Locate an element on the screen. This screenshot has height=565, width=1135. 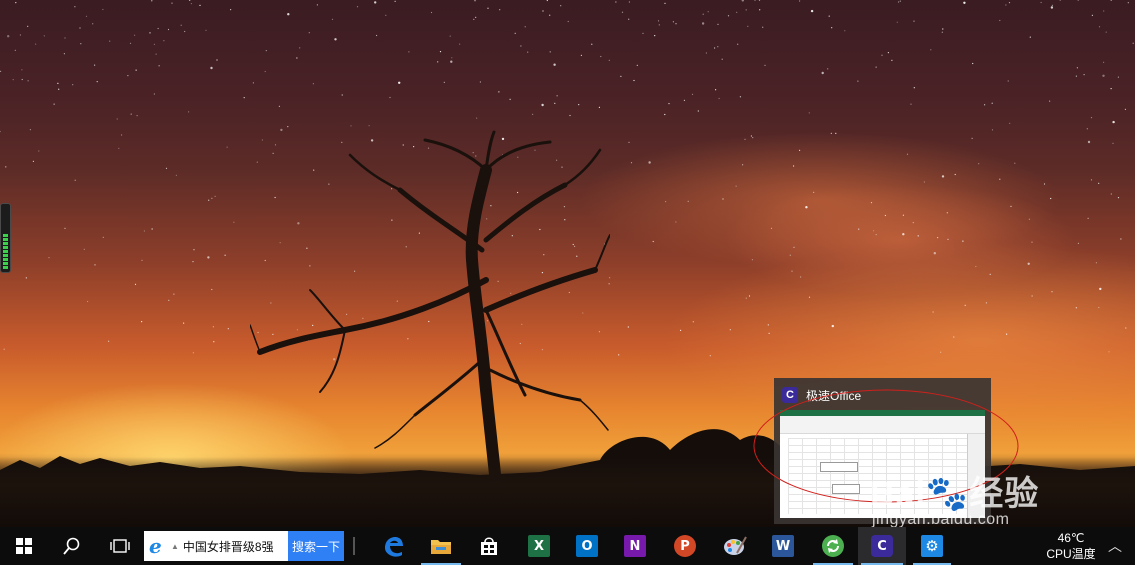
taskbar-app-jisu-office: C is located at coordinates (882, 546).